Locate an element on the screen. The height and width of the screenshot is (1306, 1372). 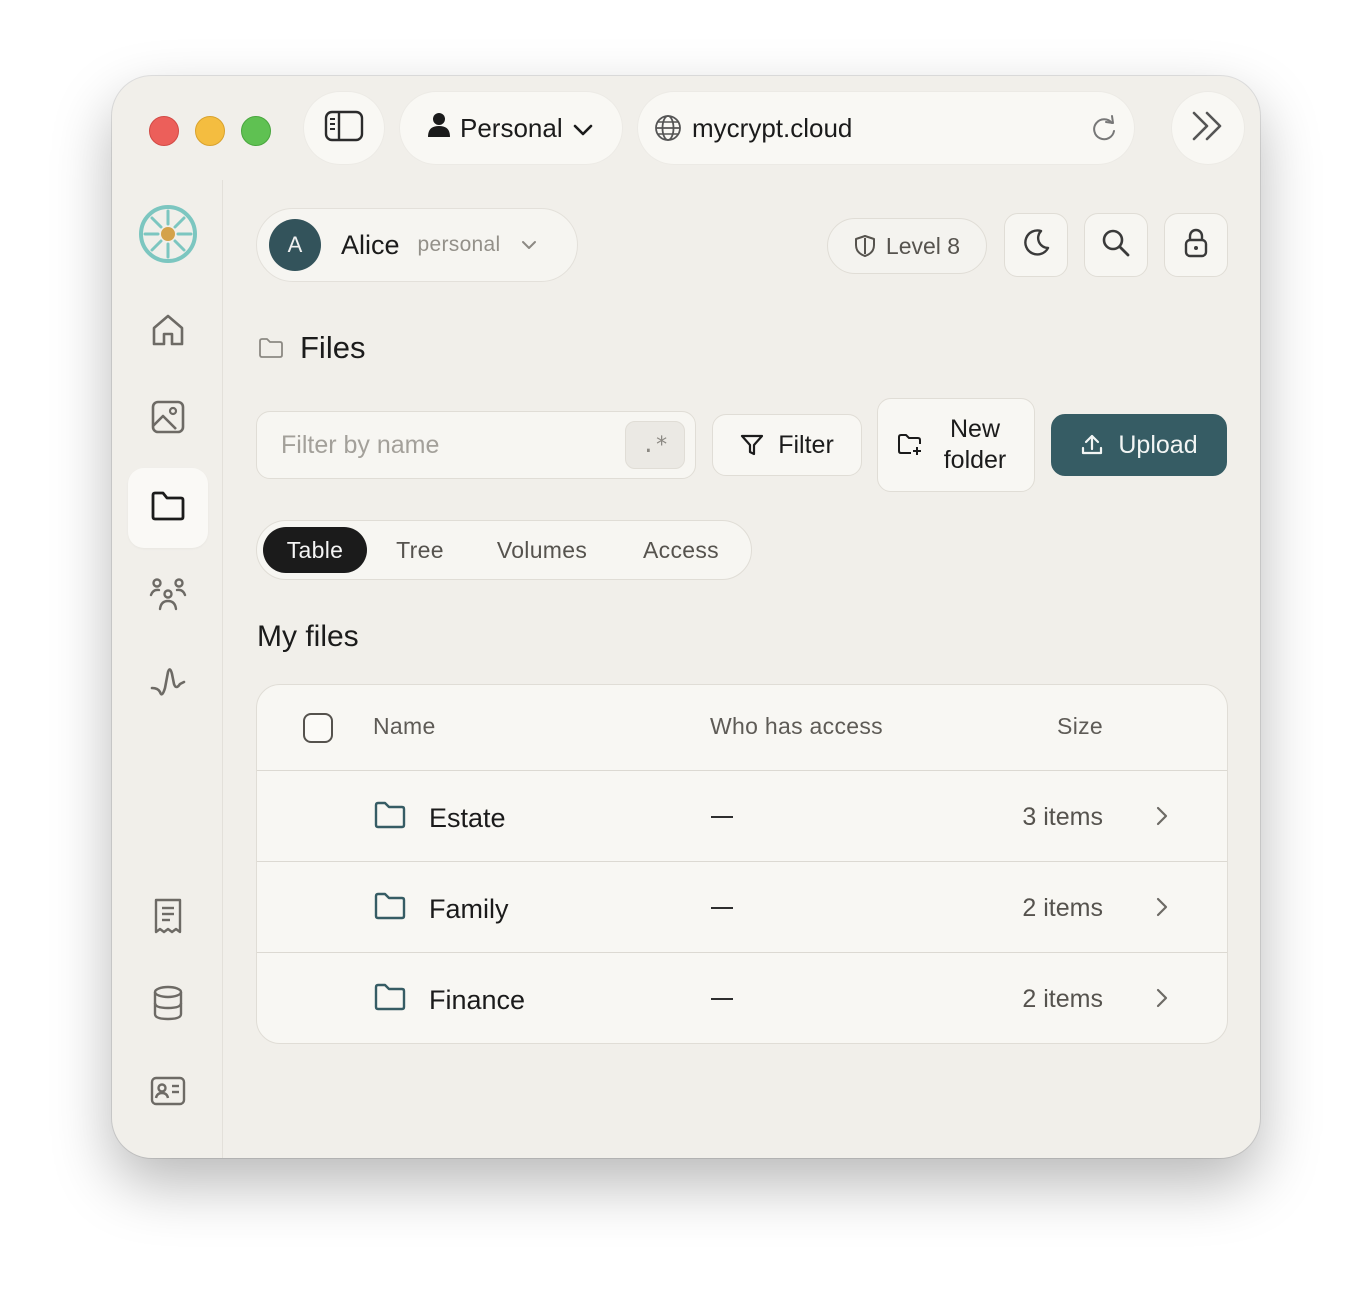
zoom-window-button is located at coordinates (256, 131).